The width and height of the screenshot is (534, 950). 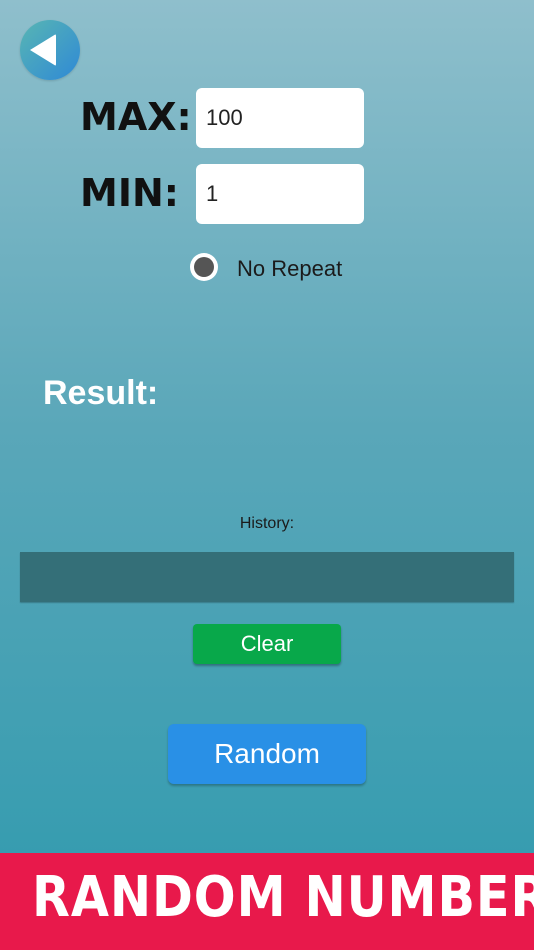 I want to click on max-label: MAX:, so click(x=136, y=117).